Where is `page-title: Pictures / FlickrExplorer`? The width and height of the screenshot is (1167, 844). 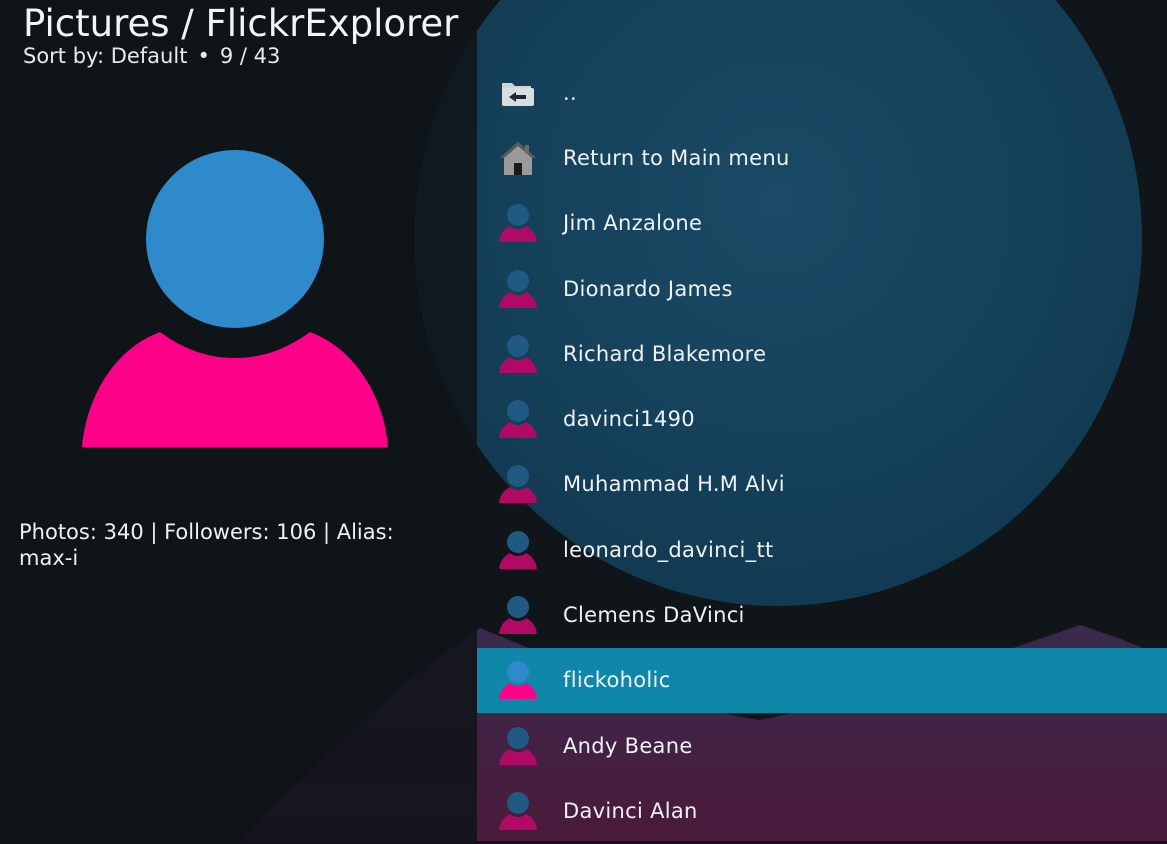 page-title: Pictures / FlickrExplorer is located at coordinates (241, 23).